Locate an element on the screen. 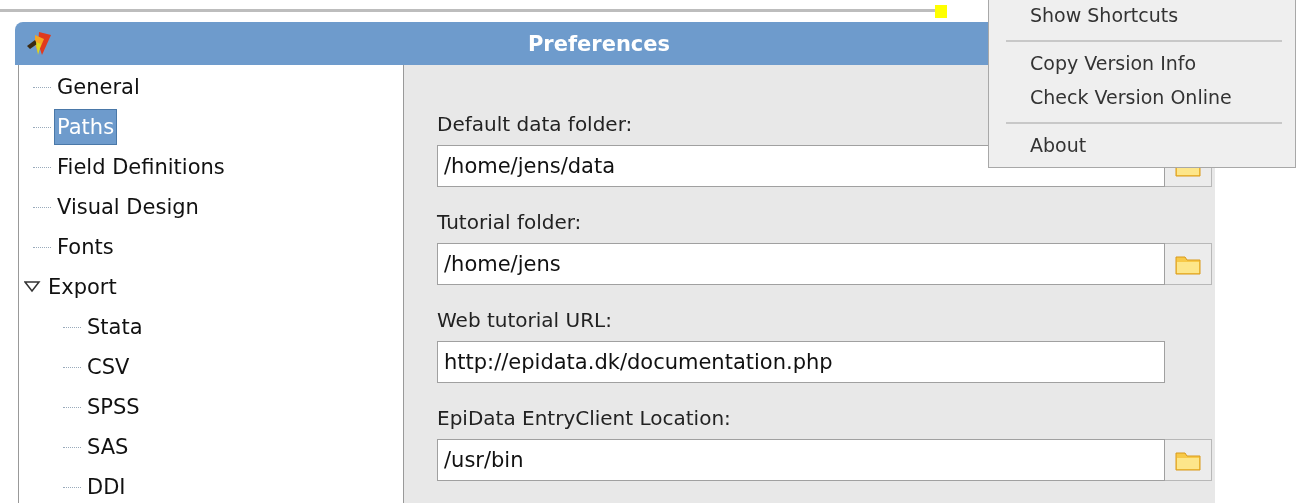 This screenshot has height=503, width=1296. menu-item: Copy Version Info is located at coordinates (1142, 65).